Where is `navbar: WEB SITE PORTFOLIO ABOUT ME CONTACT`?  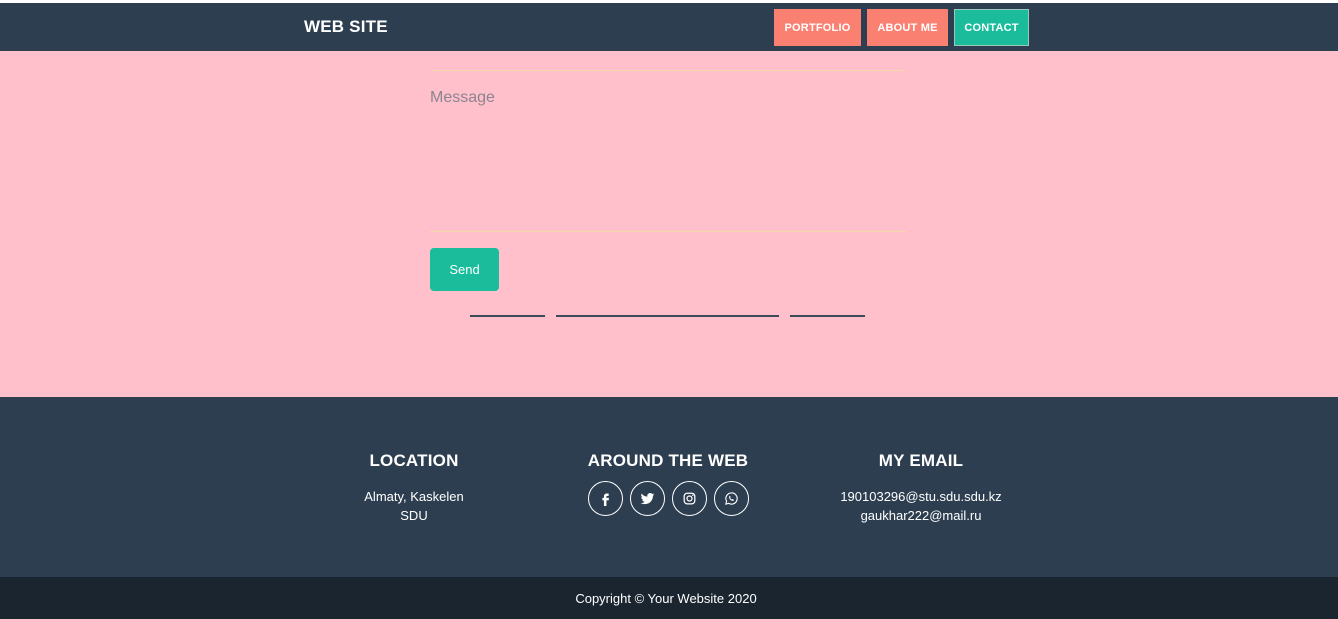 navbar: WEB SITE PORTFOLIO ABOUT ME CONTACT is located at coordinates (669, 27).